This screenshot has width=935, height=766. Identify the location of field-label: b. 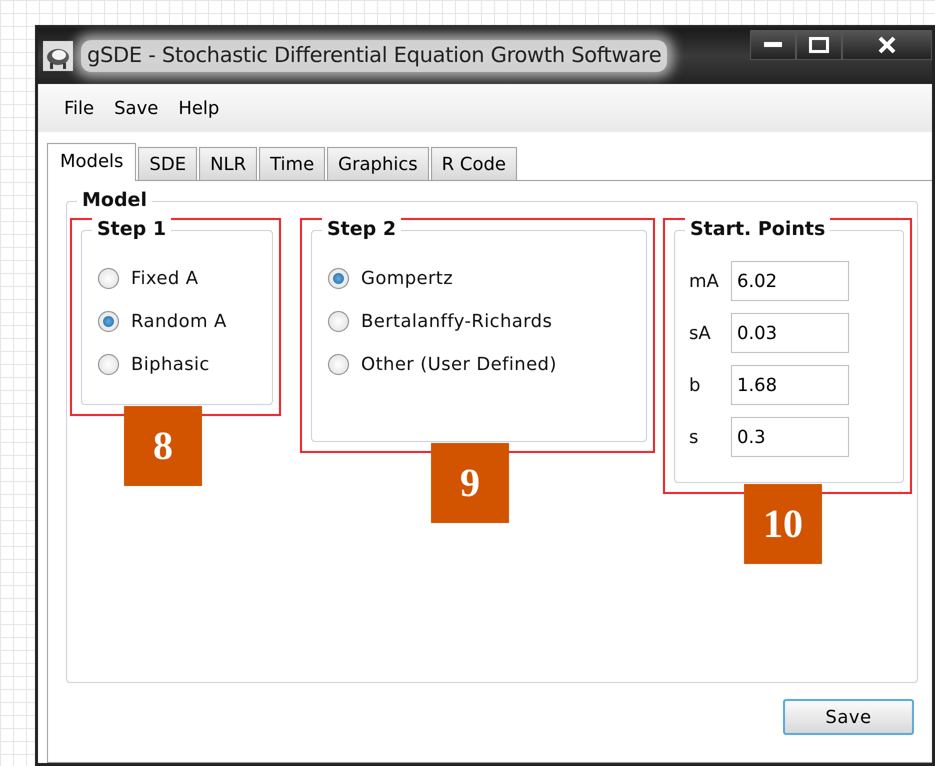
(695, 386).